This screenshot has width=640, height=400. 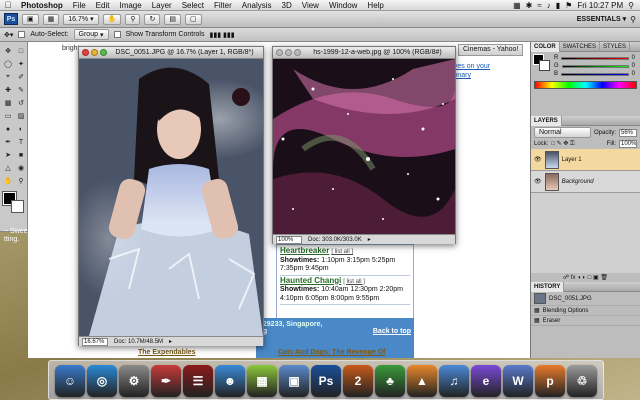 I want to click on rotate-view-button: ↻, so click(x=152, y=19).